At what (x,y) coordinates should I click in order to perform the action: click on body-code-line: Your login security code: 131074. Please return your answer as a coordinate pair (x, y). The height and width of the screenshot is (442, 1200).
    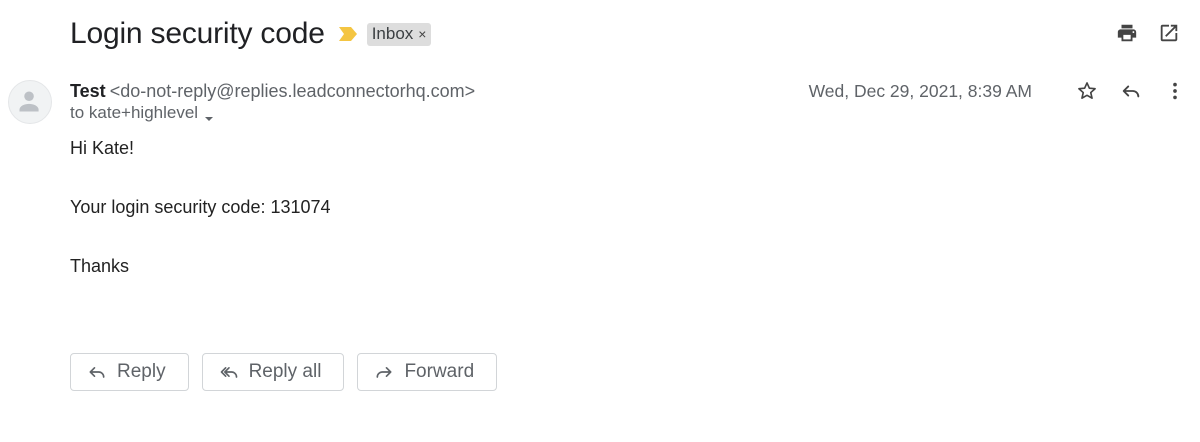
    Looking at the image, I should click on (200, 207).